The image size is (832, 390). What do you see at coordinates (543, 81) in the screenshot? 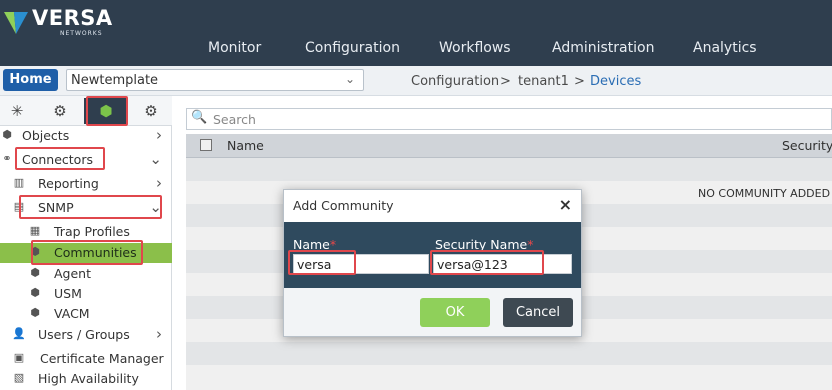
I see `breadcrumb-tenant: tenant1` at bounding box center [543, 81].